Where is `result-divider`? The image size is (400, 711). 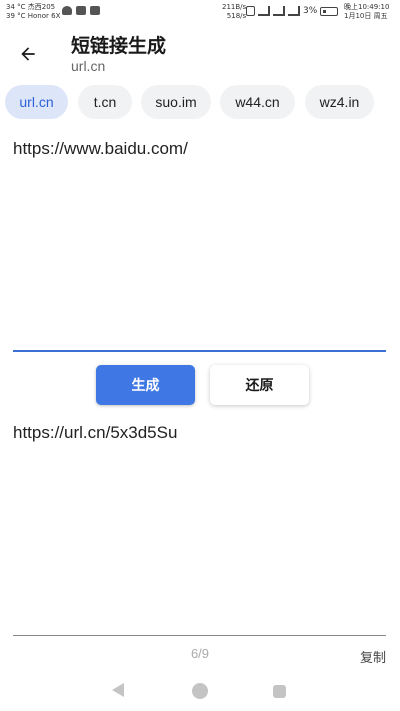 result-divider is located at coordinates (199, 635).